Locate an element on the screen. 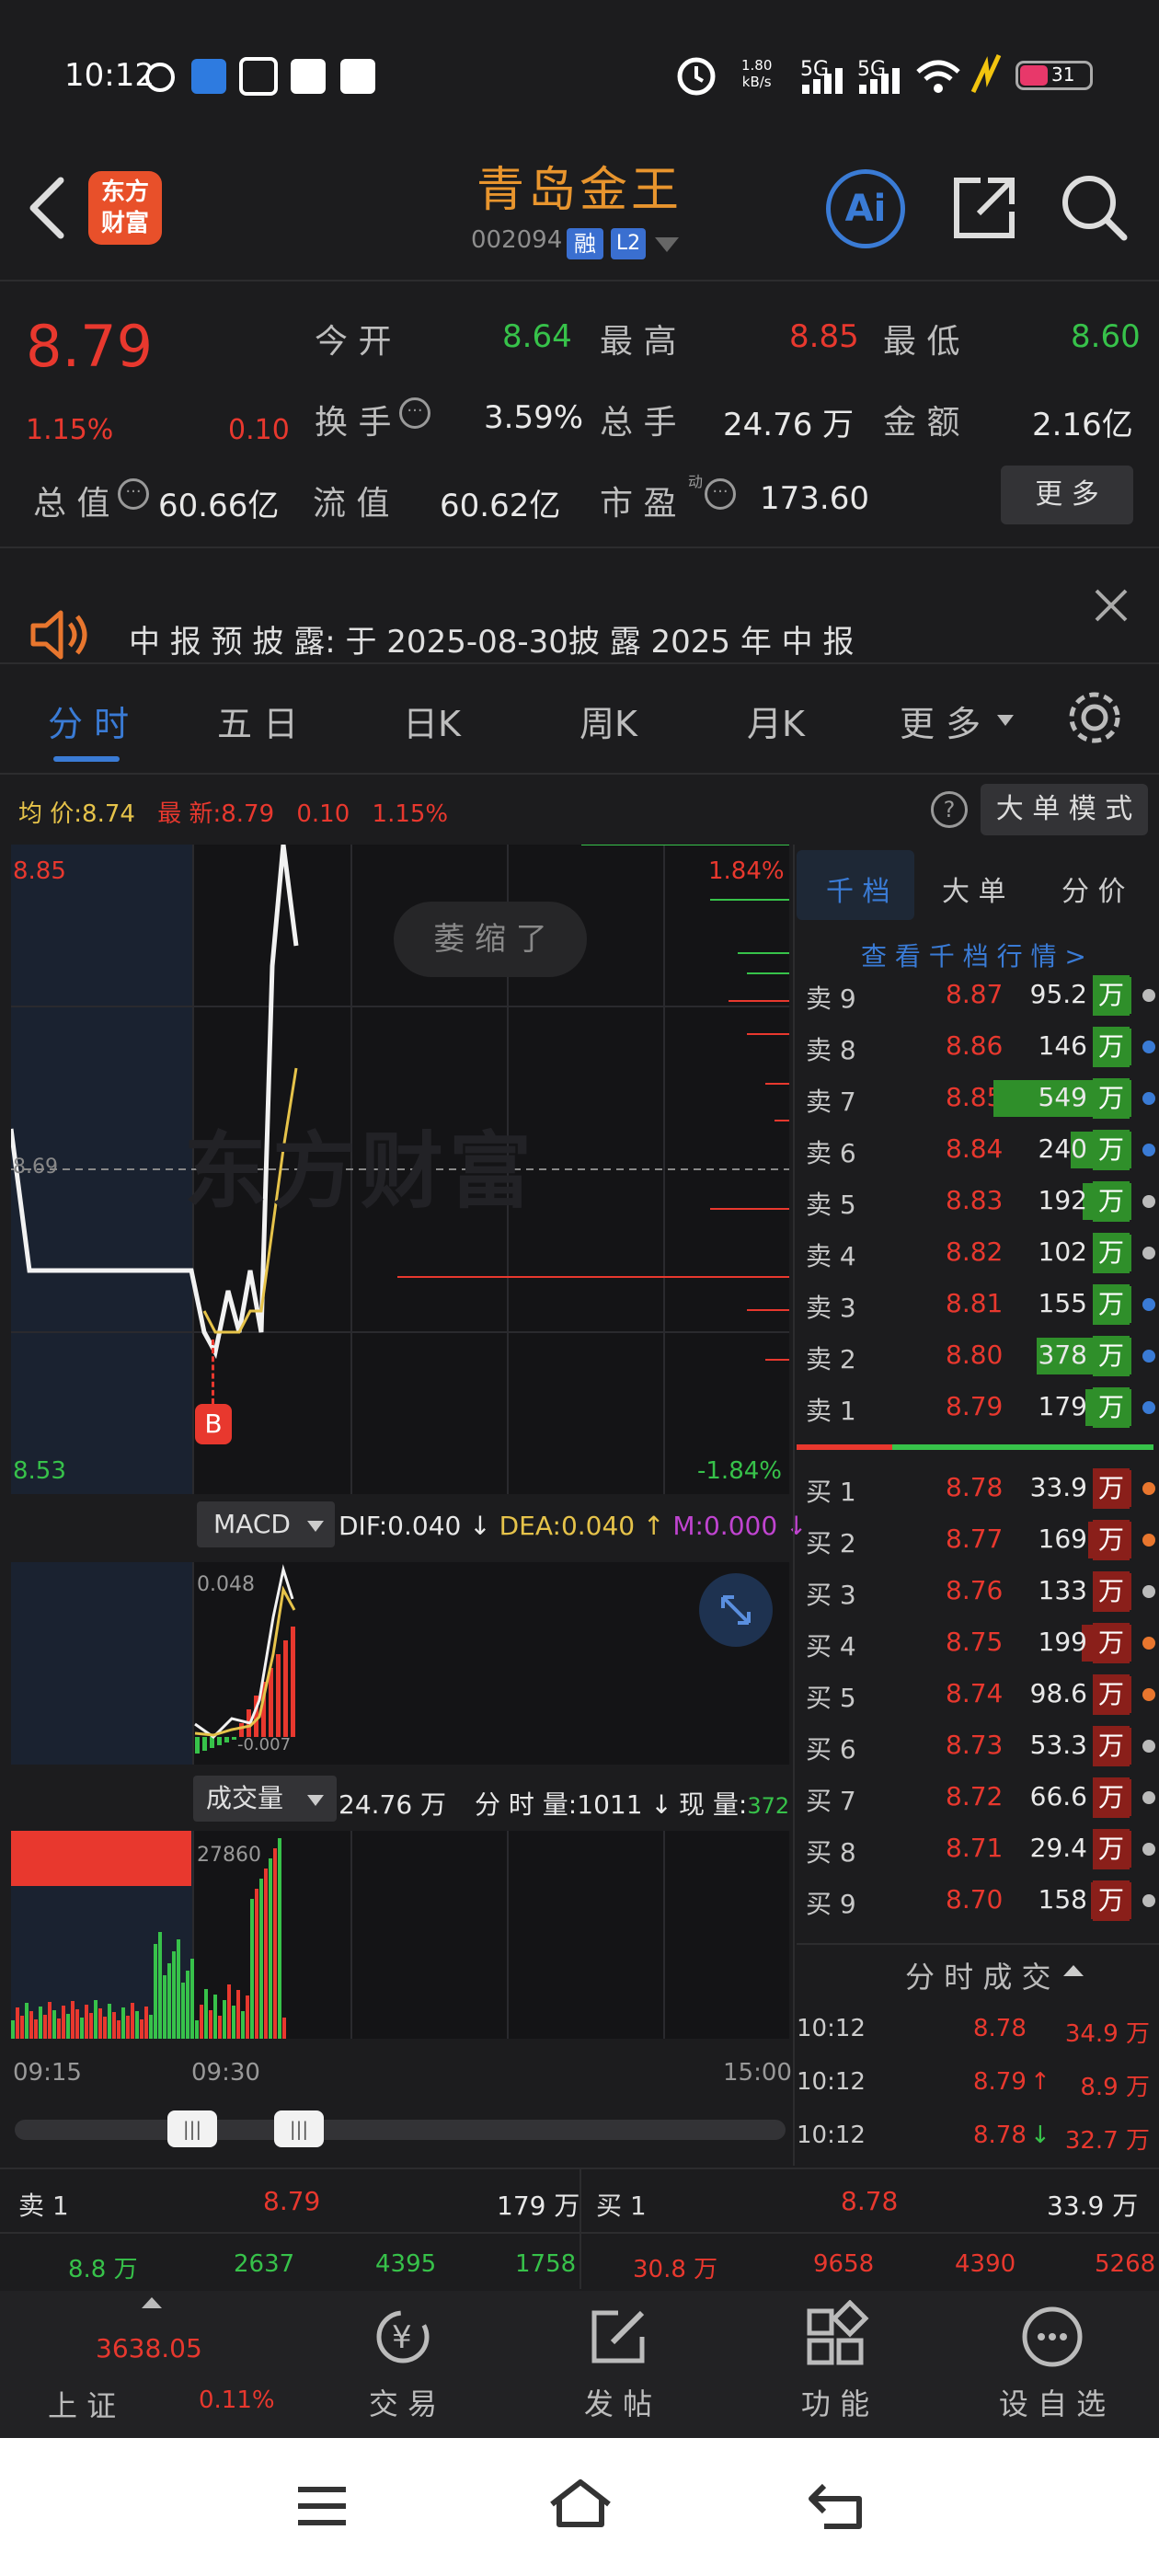  trade-icon: ¥ is located at coordinates (403, 2336).